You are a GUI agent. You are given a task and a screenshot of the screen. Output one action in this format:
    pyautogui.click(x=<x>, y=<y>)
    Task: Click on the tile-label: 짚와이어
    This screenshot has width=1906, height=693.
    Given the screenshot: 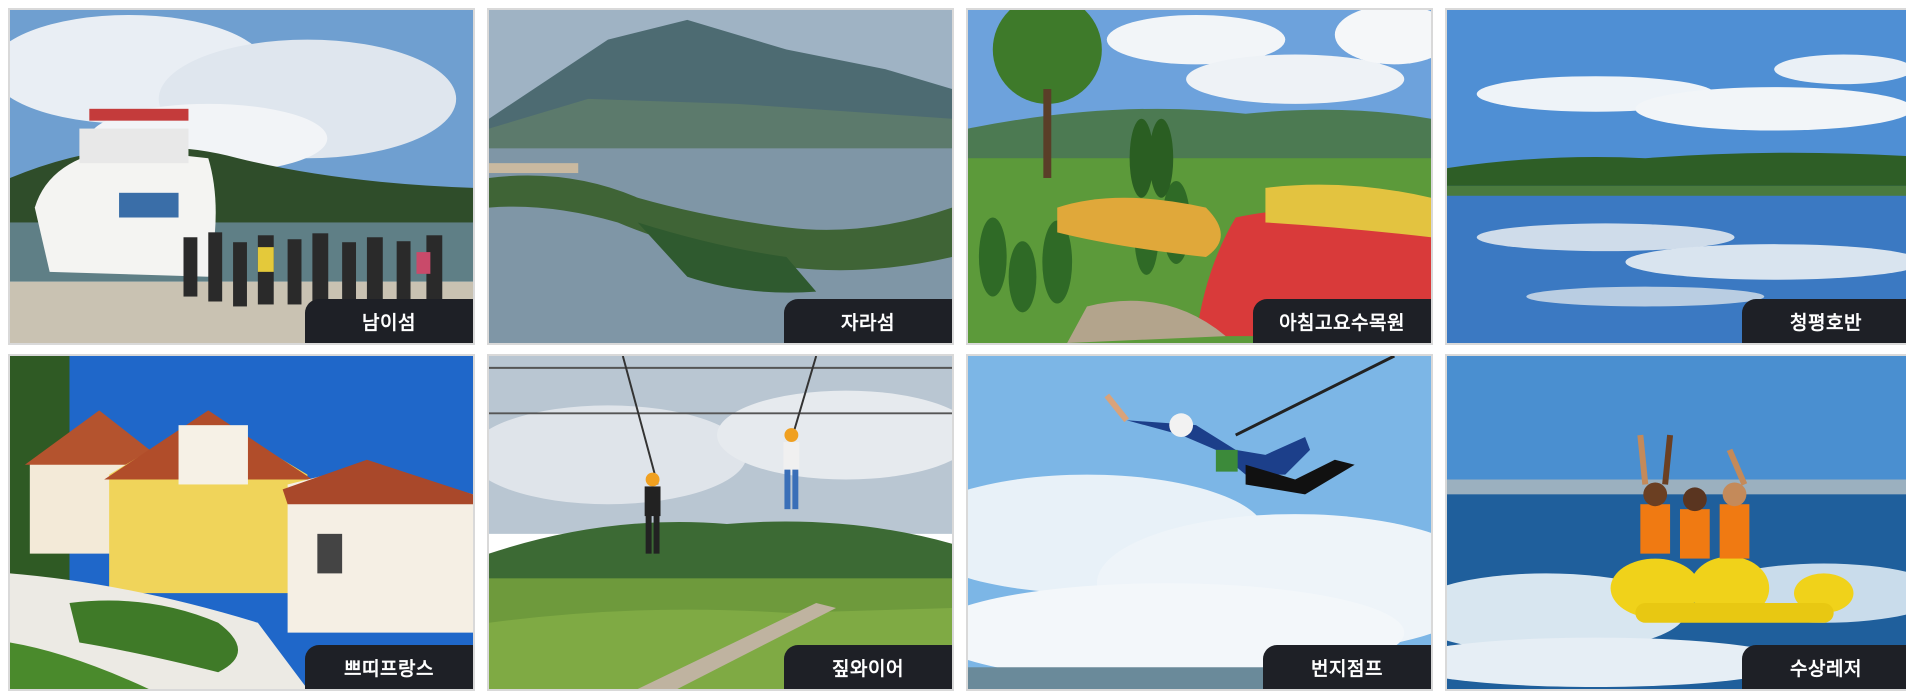 What is the action you would take?
    pyautogui.click(x=868, y=667)
    